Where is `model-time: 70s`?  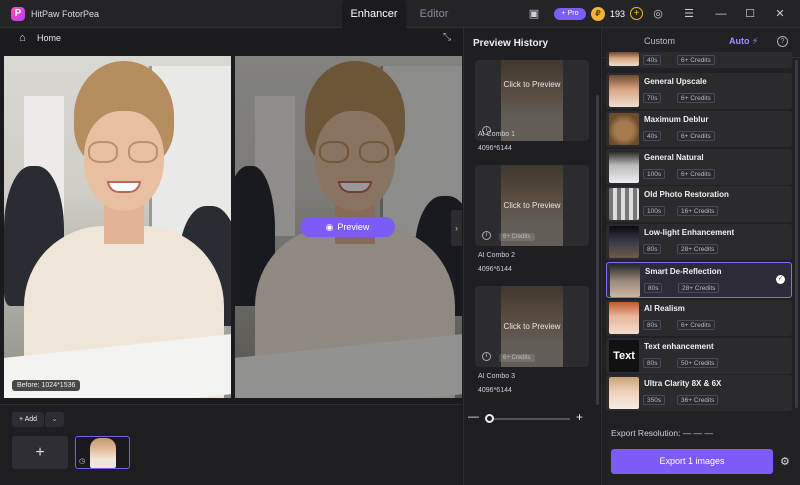 model-time: 70s is located at coordinates (652, 98).